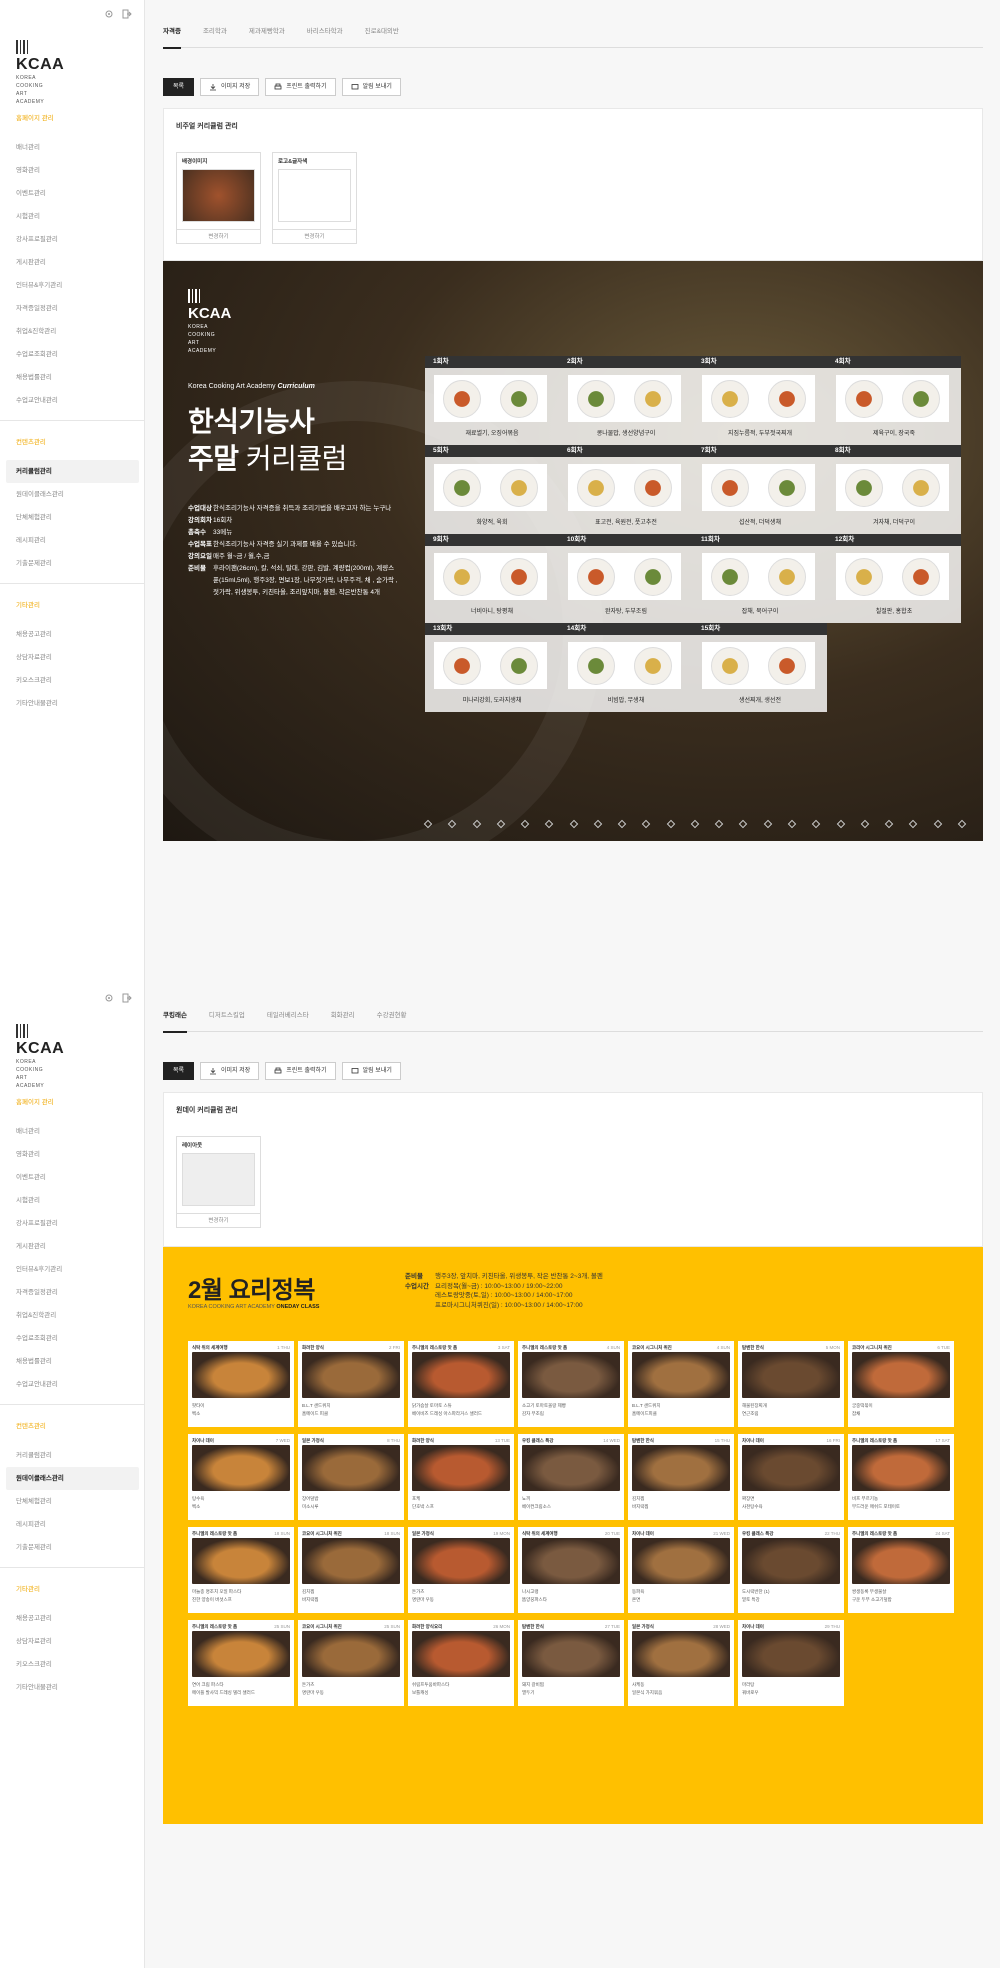  Describe the element at coordinates (490, 398) in the screenshot. I see `session-images` at that location.